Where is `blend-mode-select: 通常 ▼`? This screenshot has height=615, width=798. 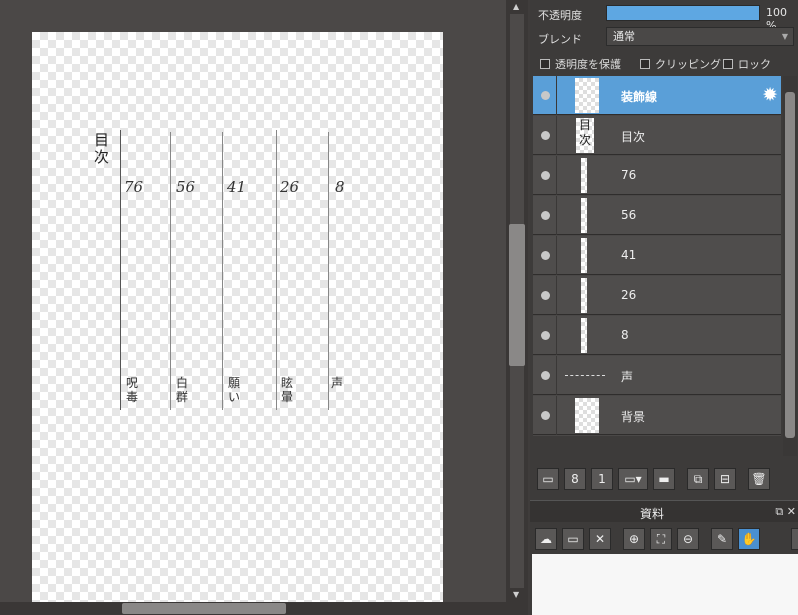 blend-mode-select: 通常 ▼ is located at coordinates (700, 36).